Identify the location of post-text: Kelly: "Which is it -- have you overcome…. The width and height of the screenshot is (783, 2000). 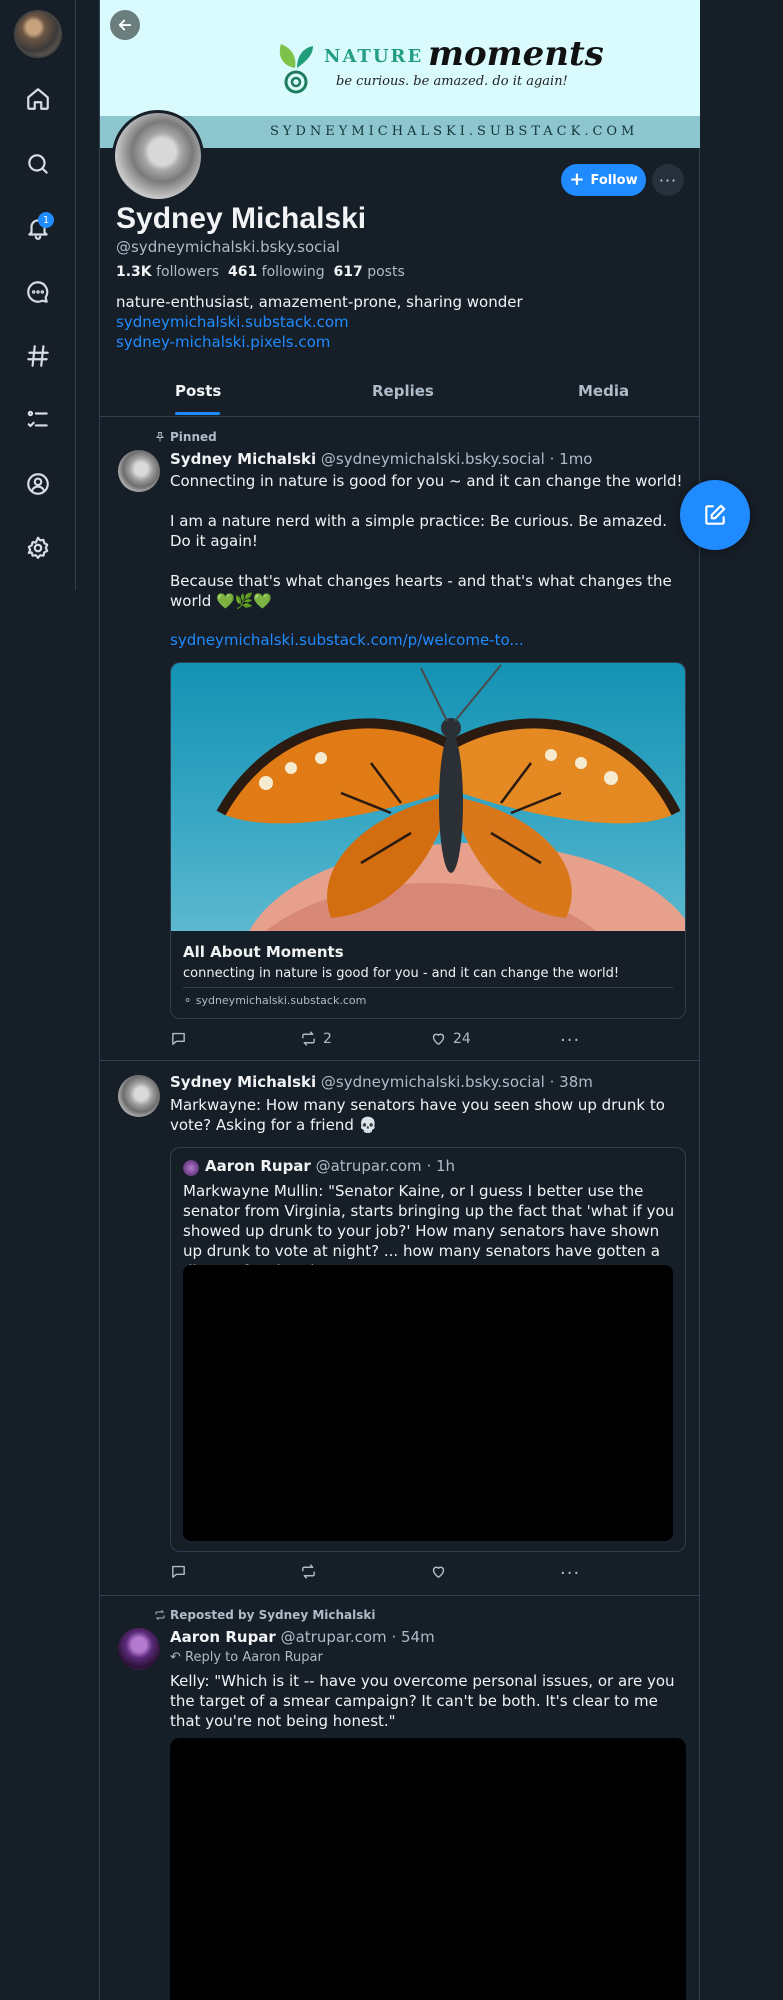
(425, 1701).